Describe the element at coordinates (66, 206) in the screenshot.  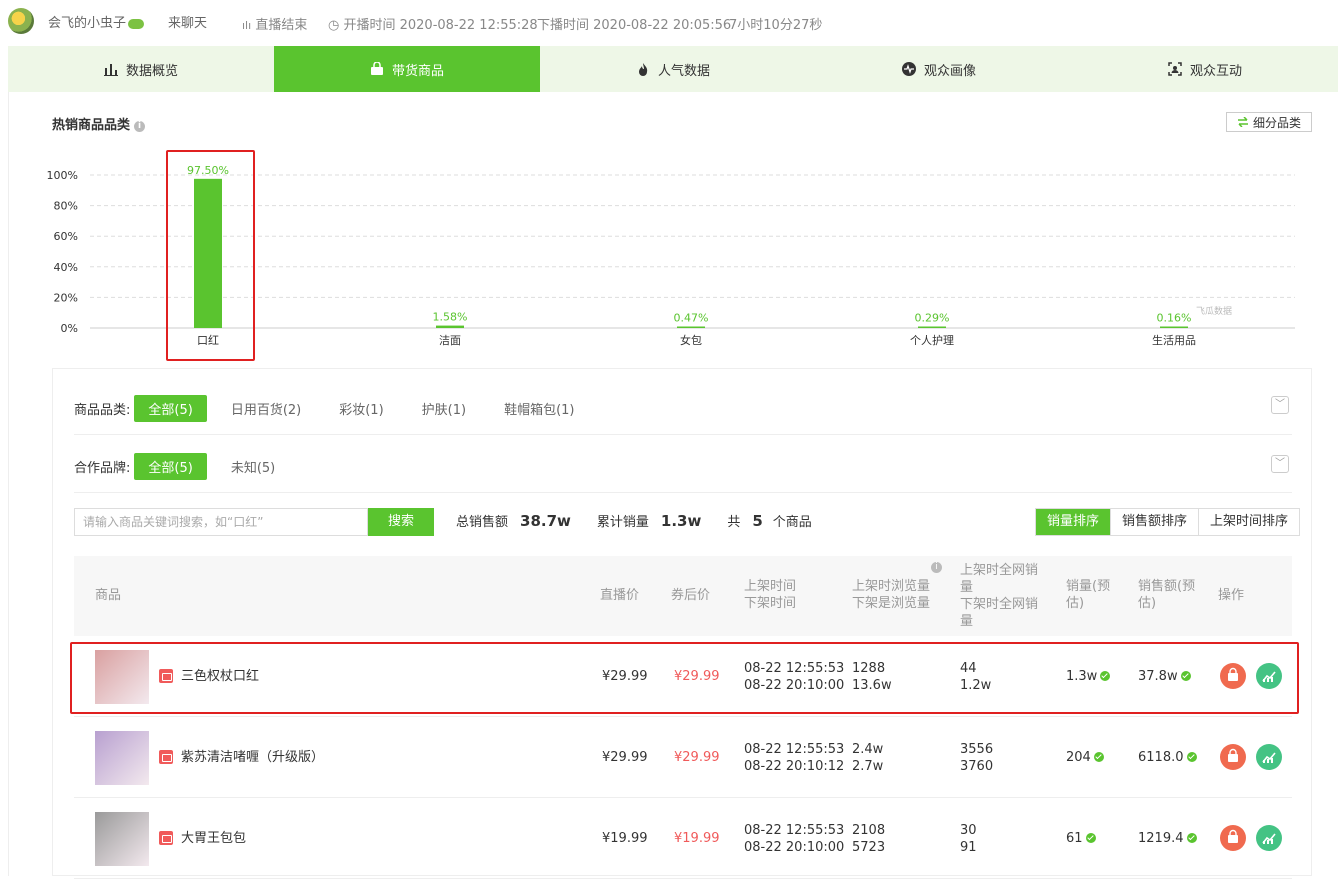
I see `y-tick-label: 80%` at that location.